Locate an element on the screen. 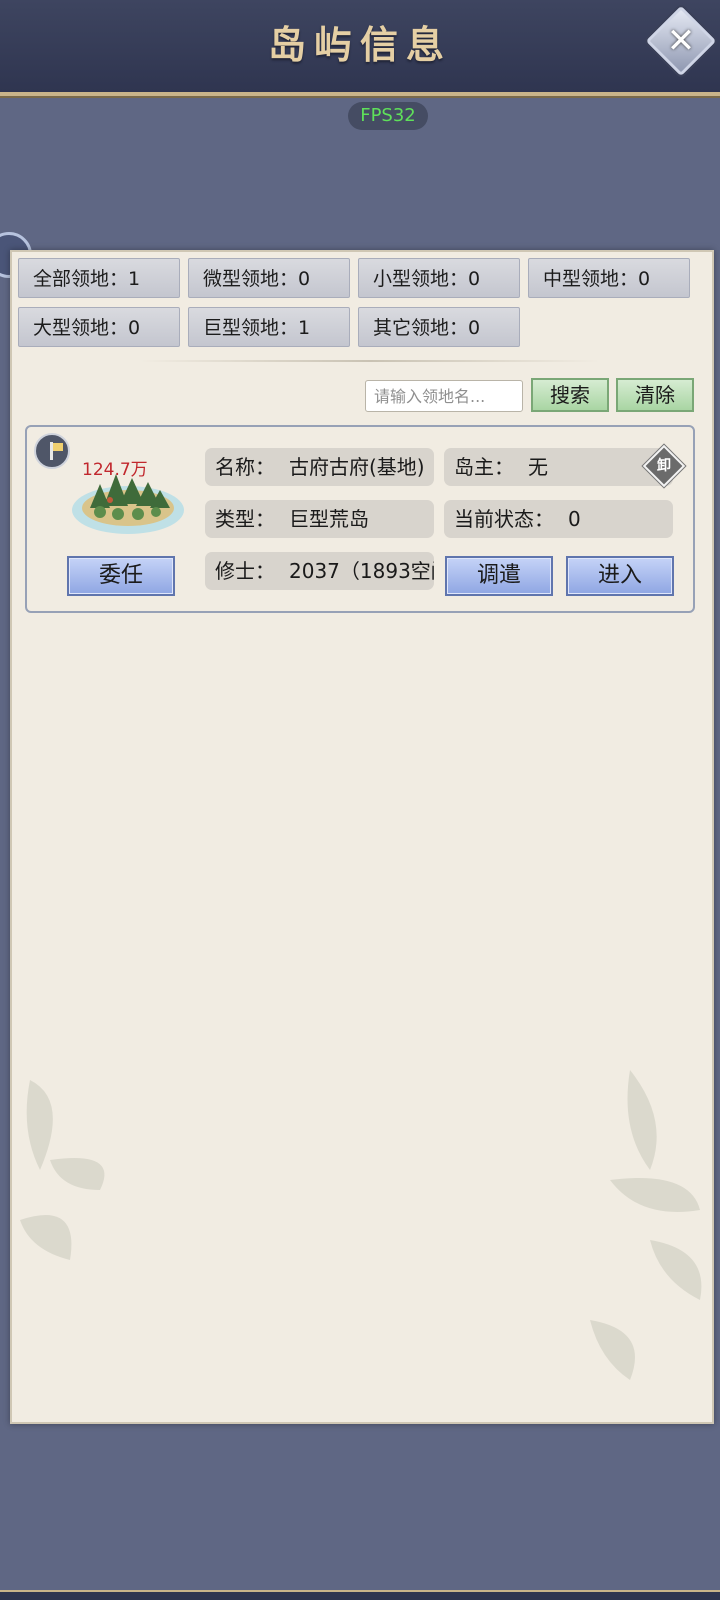 This screenshot has width=720, height=1600. island-name-key: 名称： is located at coordinates (245, 467).